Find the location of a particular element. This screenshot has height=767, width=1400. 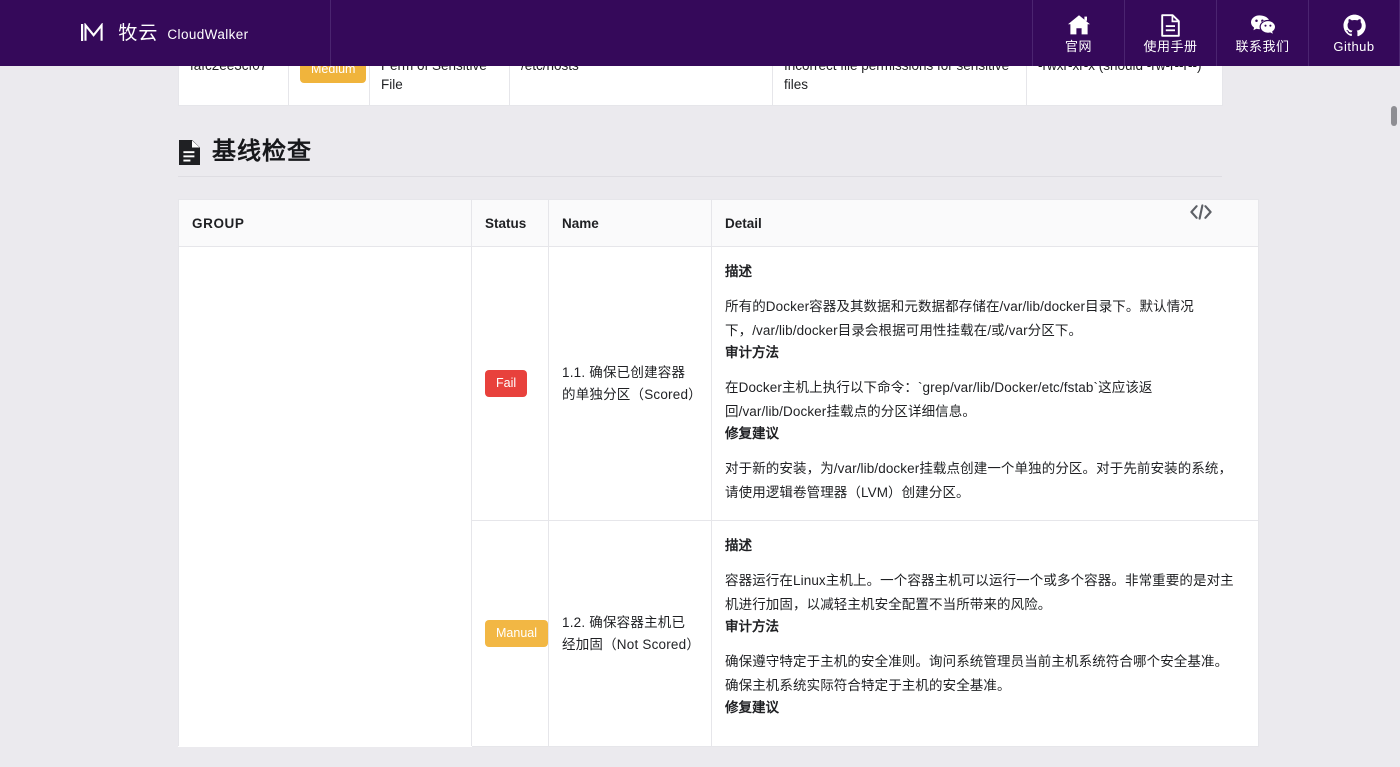

baseline-status-cell: Fail is located at coordinates (510, 383).